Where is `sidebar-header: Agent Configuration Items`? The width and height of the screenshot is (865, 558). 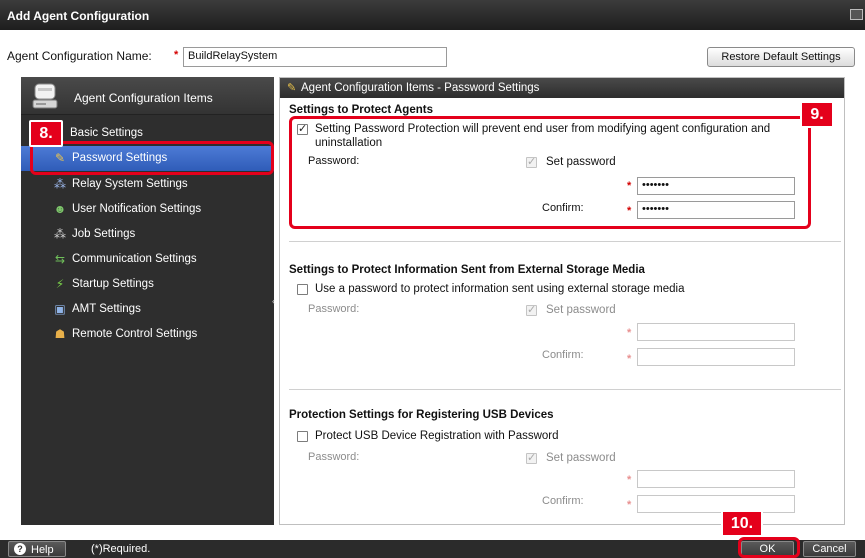 sidebar-header: Agent Configuration Items is located at coordinates (147, 96).